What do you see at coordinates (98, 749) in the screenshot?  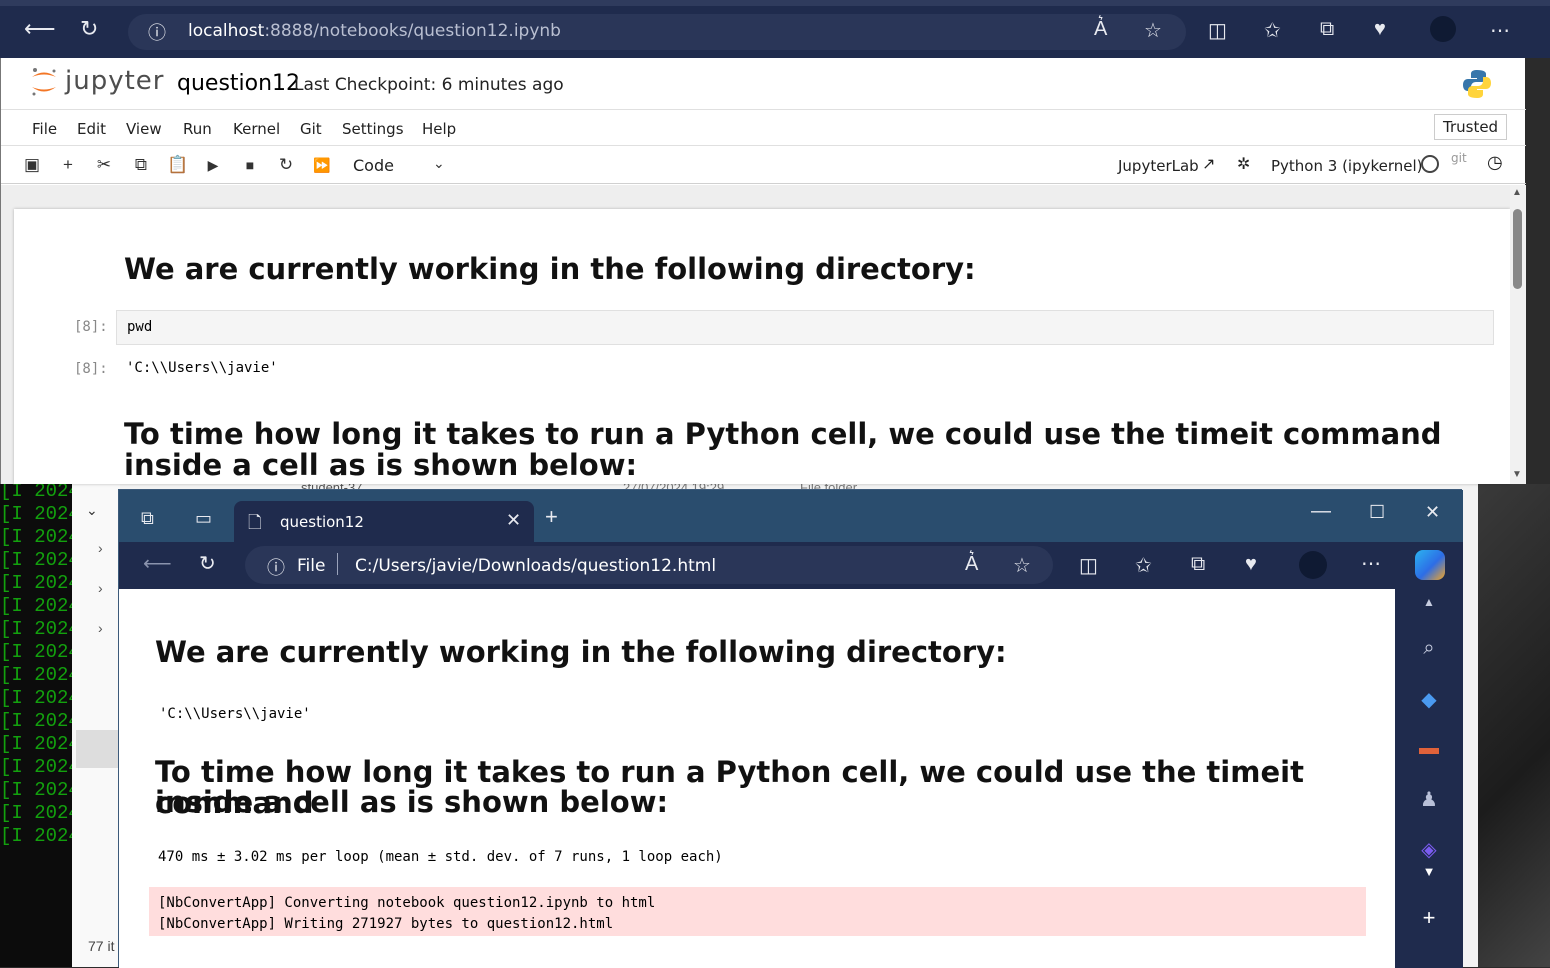 I see `nav-item-selected` at bounding box center [98, 749].